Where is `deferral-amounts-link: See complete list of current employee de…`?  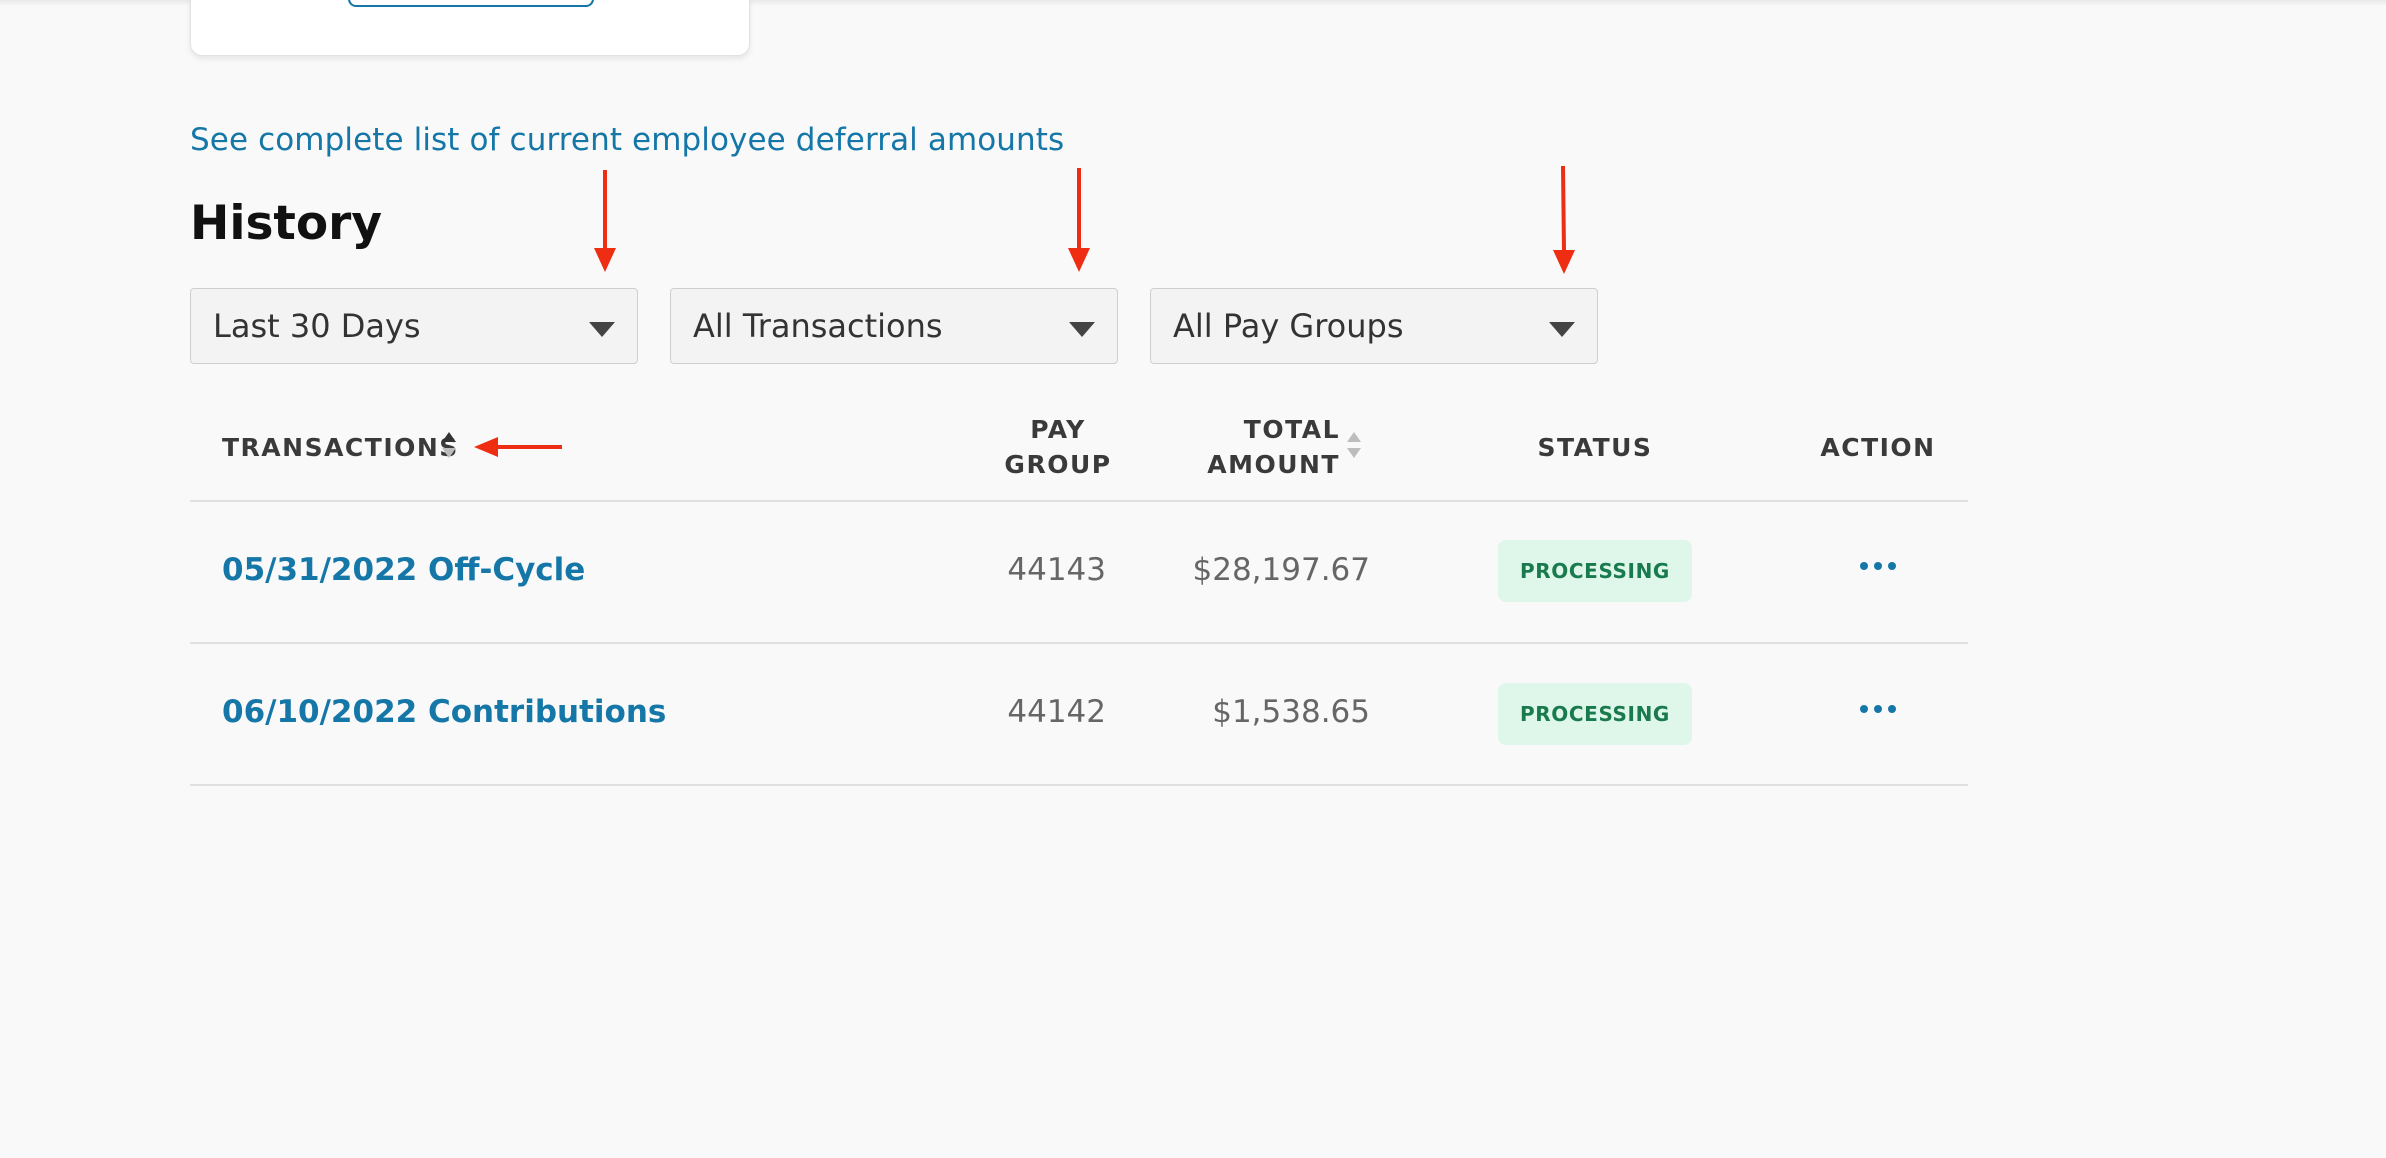 deferral-amounts-link: See complete list of current employee de… is located at coordinates (627, 140).